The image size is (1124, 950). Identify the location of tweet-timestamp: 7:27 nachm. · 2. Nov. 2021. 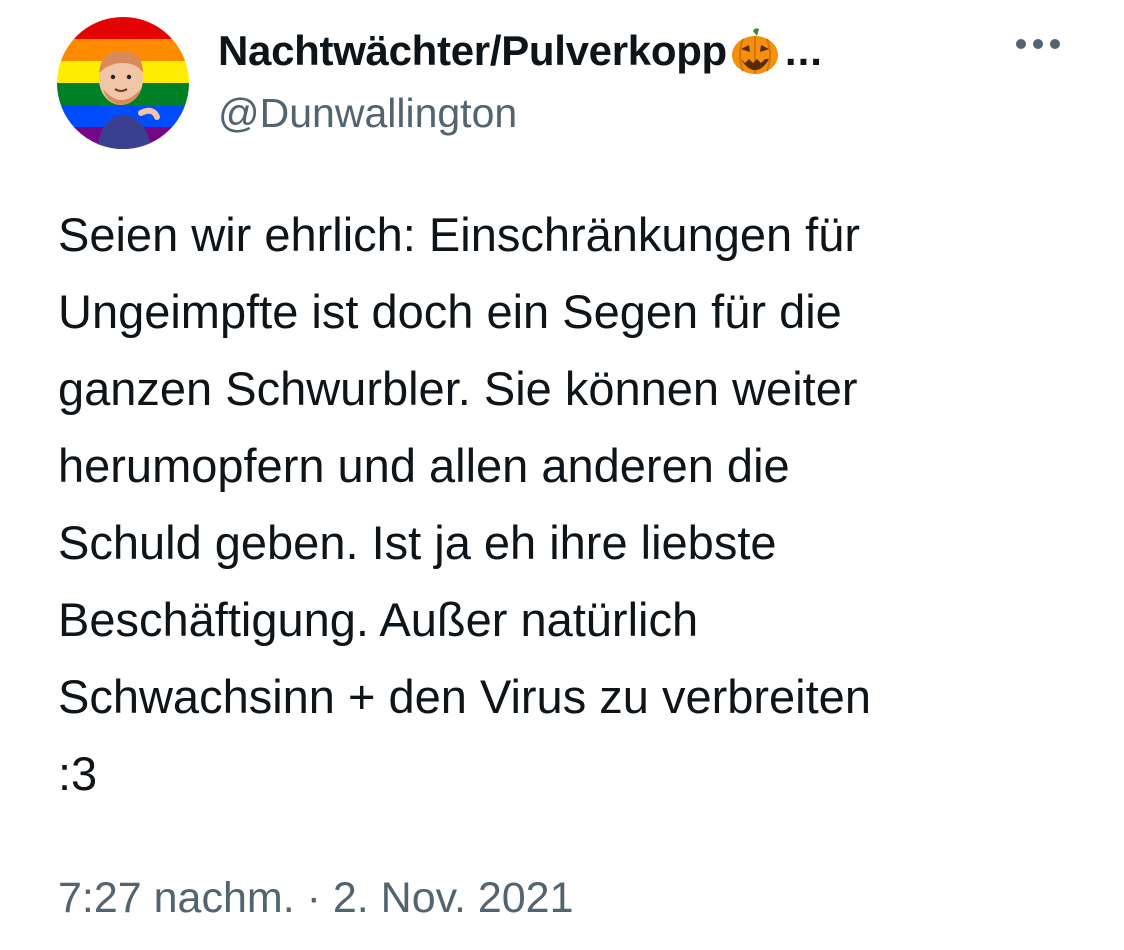
(316, 898).